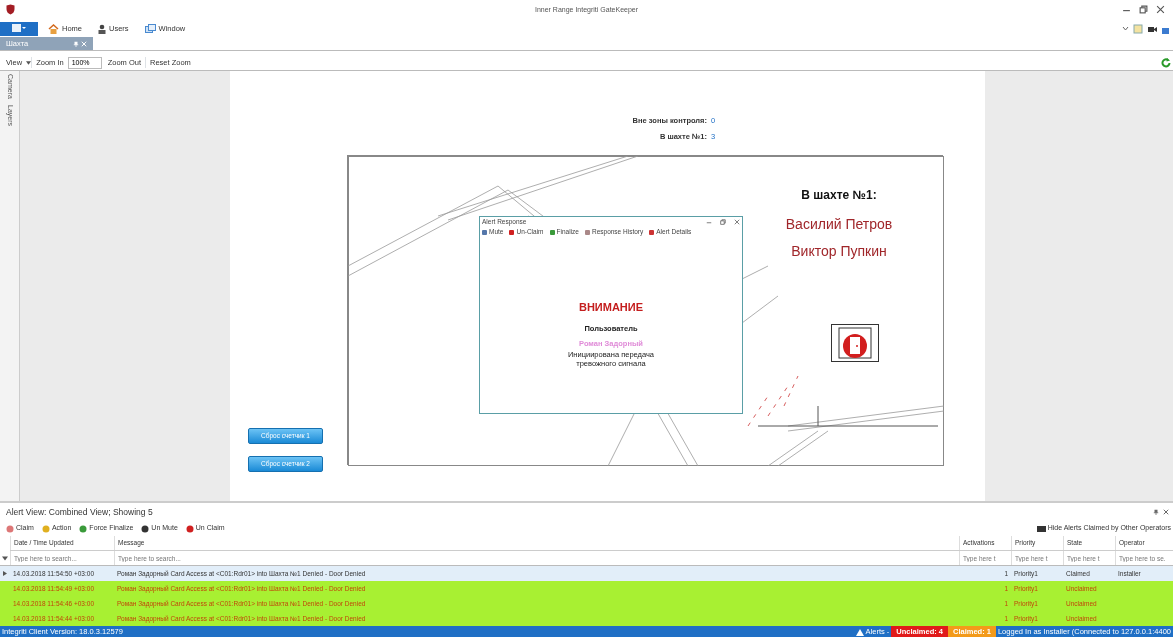 The width and height of the screenshot is (1173, 637). What do you see at coordinates (5, 573) in the screenshot?
I see `row-pointer-icon` at bounding box center [5, 573].